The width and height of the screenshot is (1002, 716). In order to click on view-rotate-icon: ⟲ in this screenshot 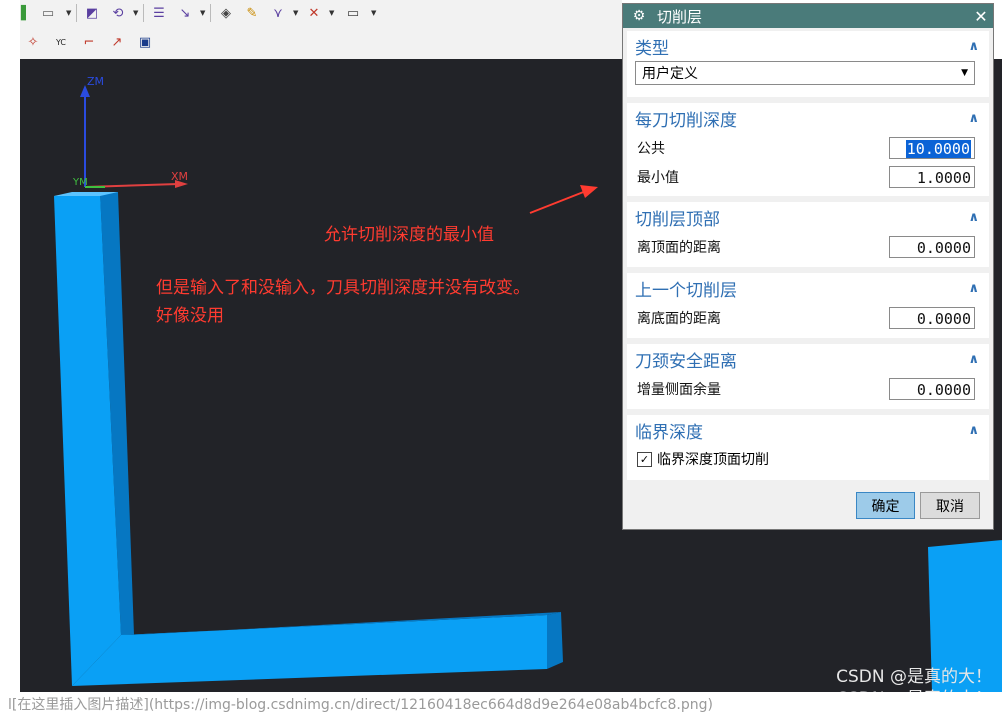, I will do `click(118, 13)`.